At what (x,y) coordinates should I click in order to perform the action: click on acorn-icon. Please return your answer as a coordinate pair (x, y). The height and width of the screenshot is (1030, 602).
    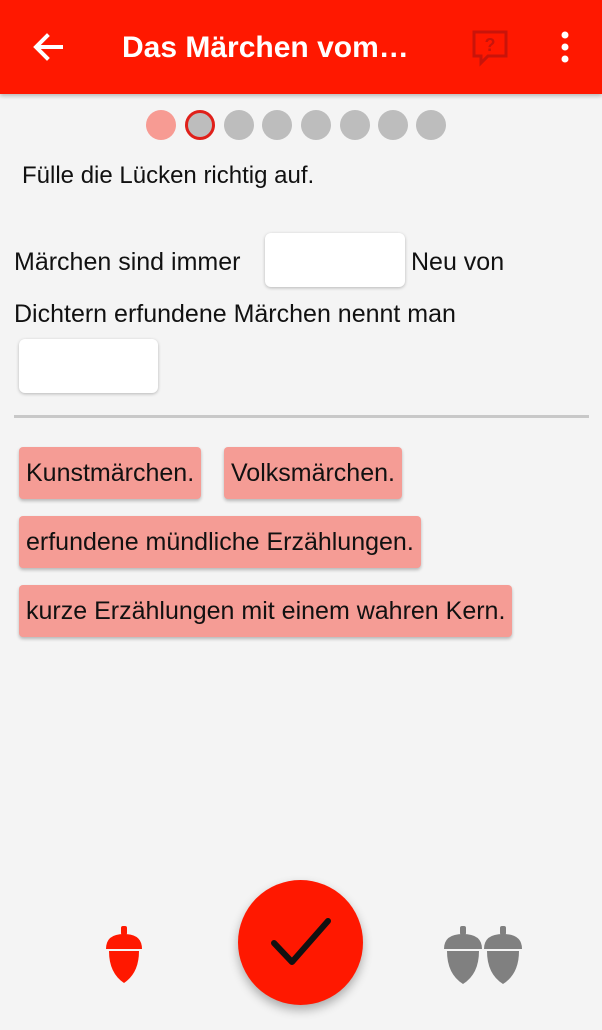
    Looking at the image, I should click on (124, 955).